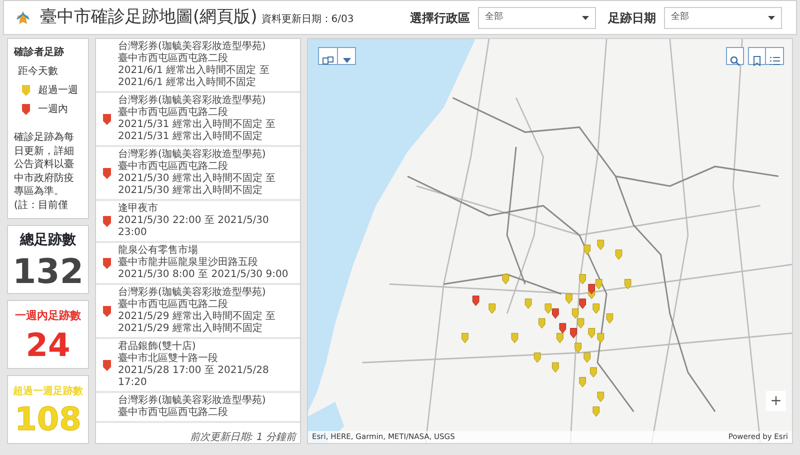  I want to click on footprint-item: 台灣彩券(珈毓美容彩妝造型學苑) 臺中市西屯區西屯路二段 2021/5/31 經常出入時間不固定 至 2021/5/31 經常出入時間不固定, so click(198, 120).